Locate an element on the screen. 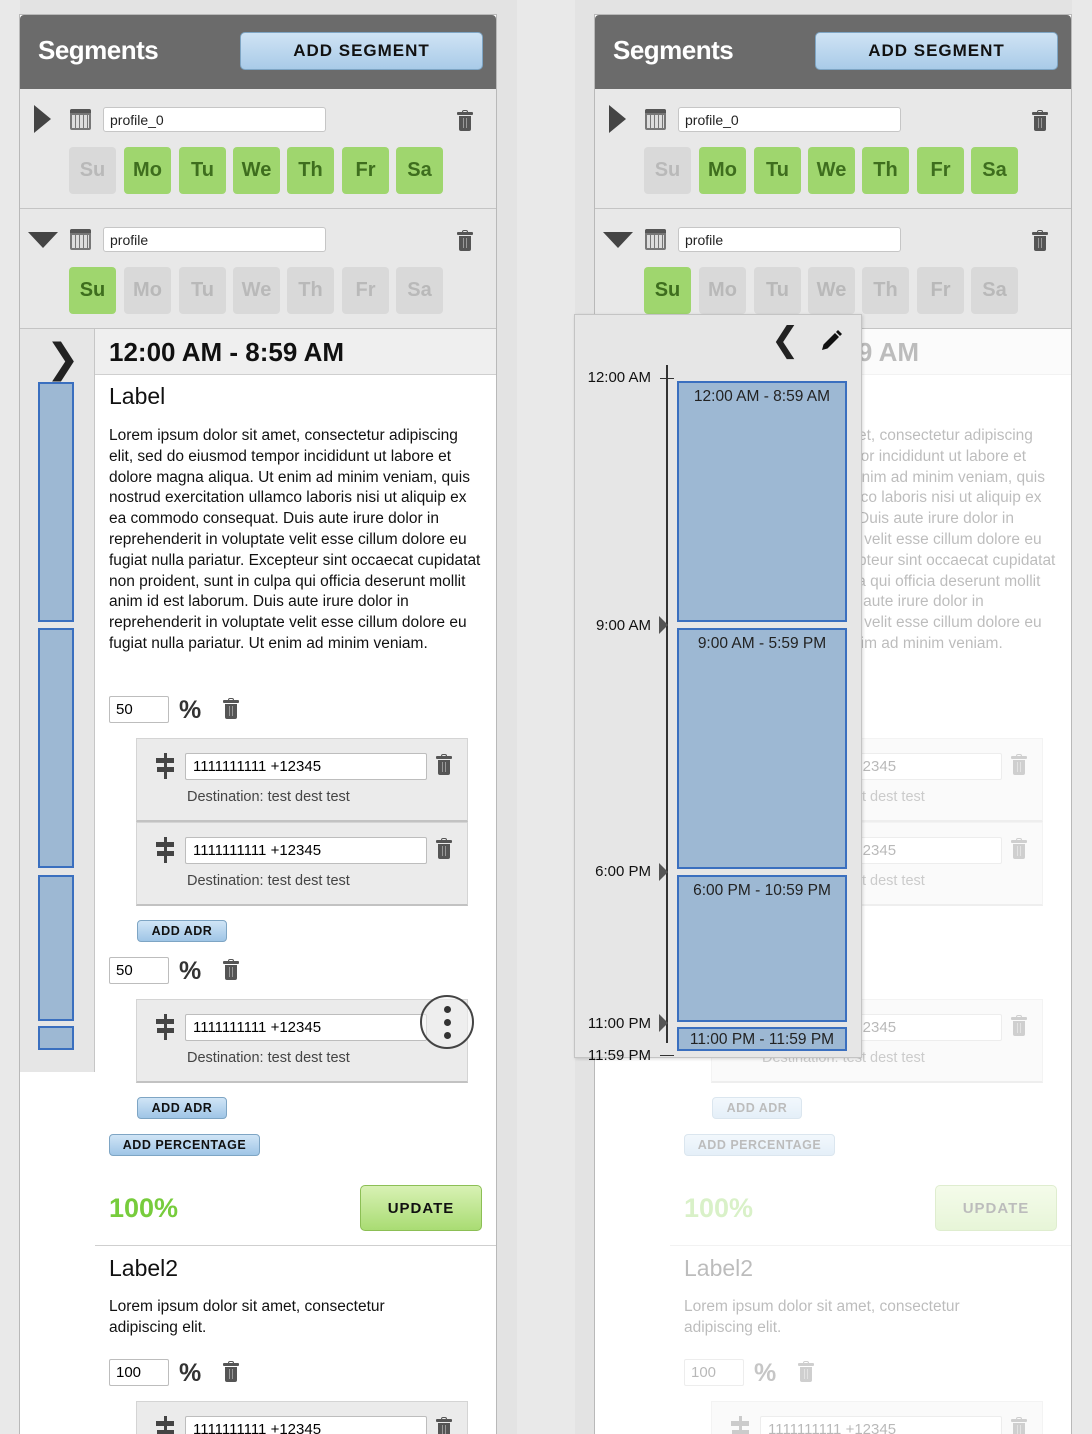 The width and height of the screenshot is (1092, 1434). tick-mark is located at coordinates (667, 378).